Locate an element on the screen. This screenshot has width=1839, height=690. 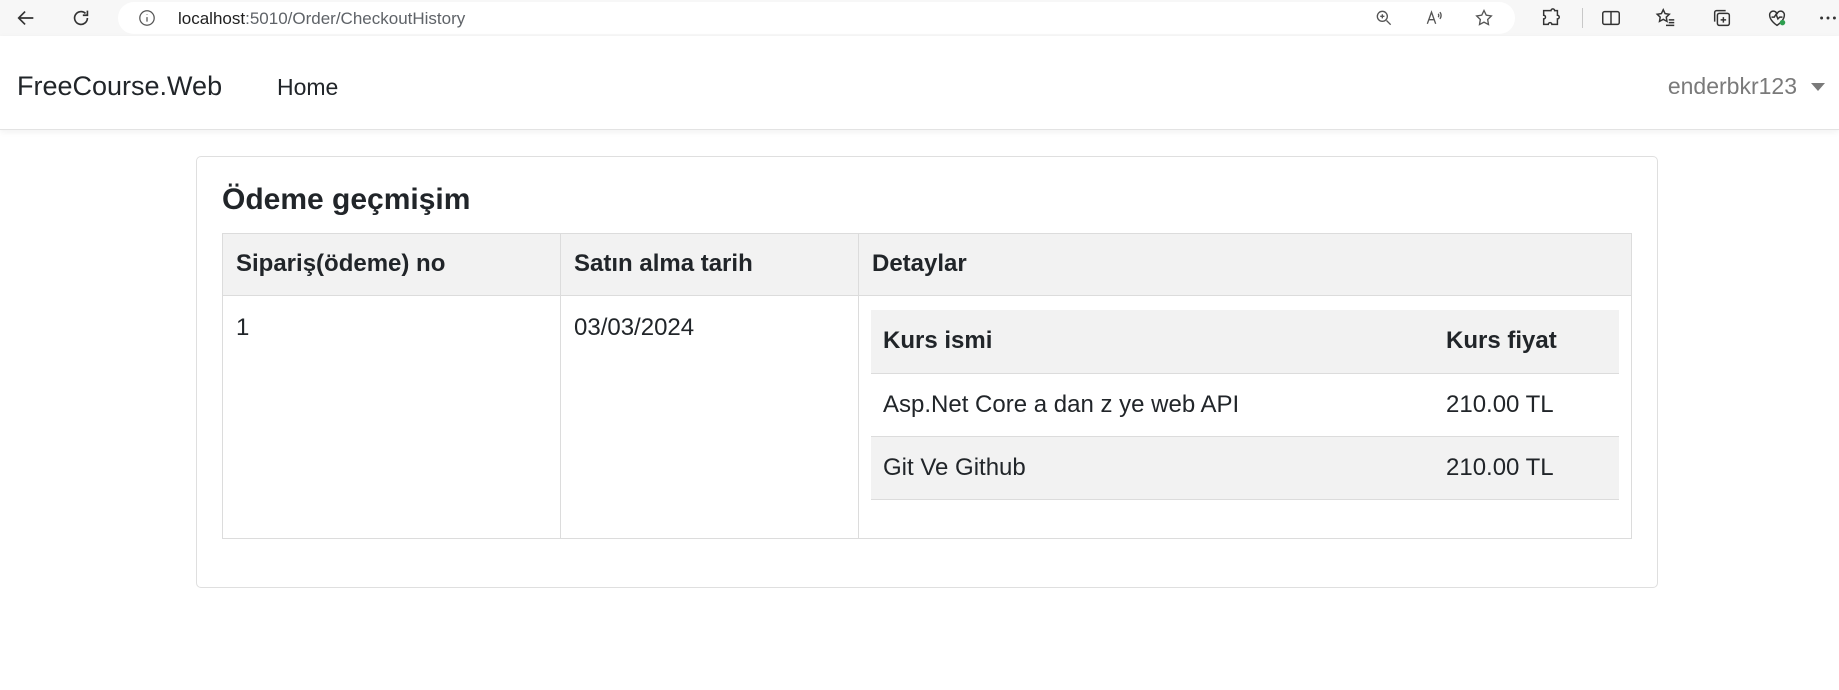
read-aloud-icon is located at coordinates (1434, 17).